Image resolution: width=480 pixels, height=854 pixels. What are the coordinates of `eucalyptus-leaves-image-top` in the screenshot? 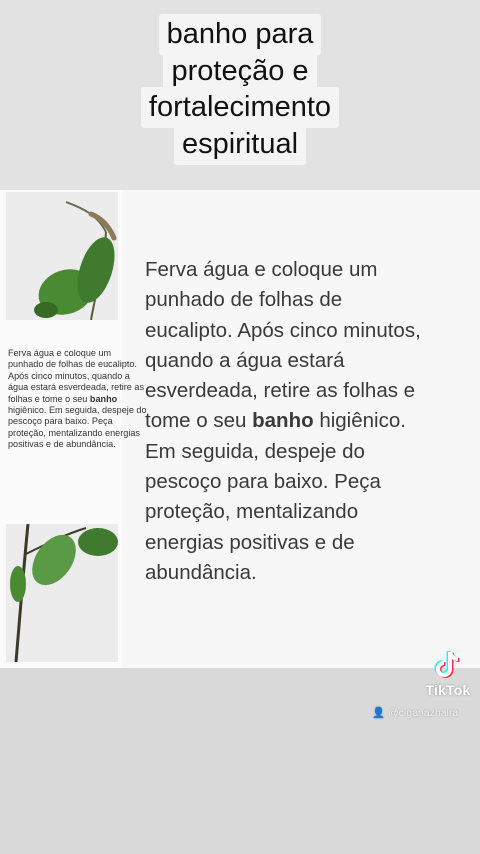 It's located at (62, 256).